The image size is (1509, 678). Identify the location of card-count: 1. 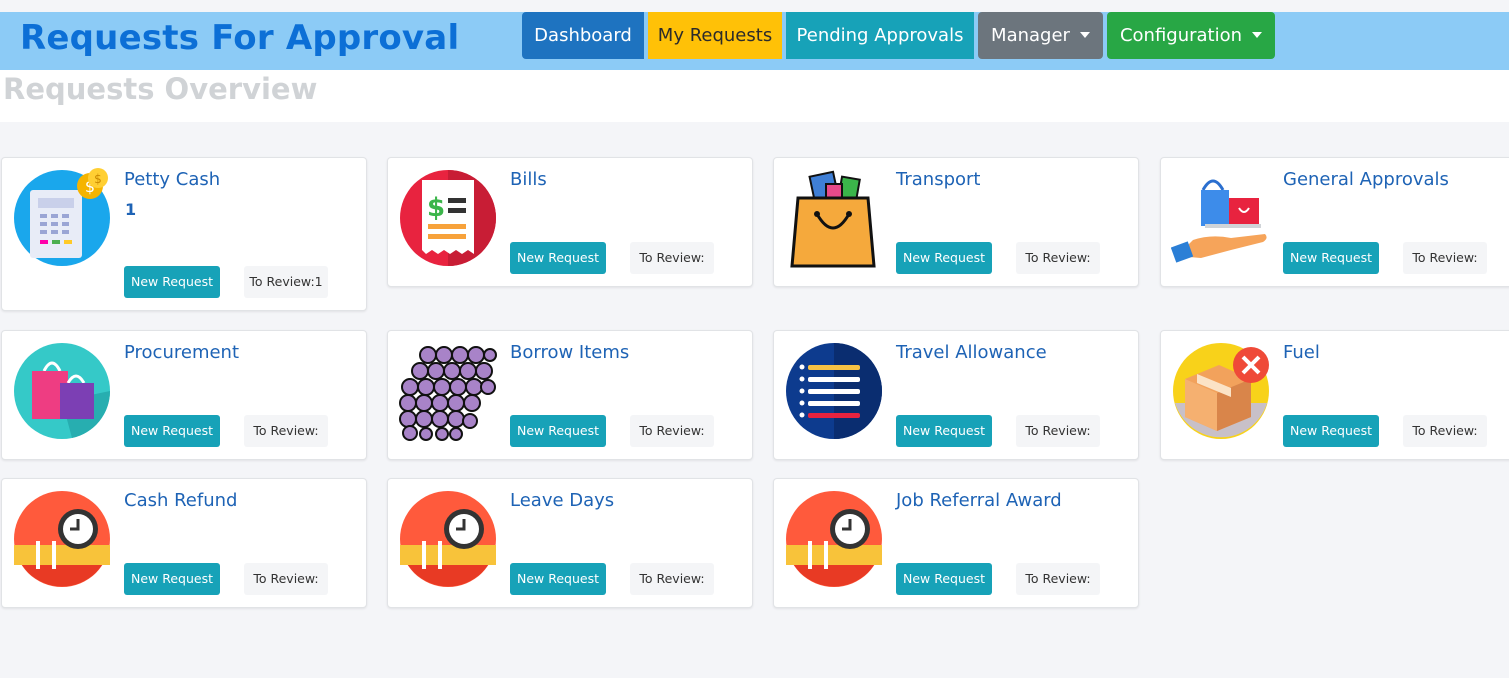
(131, 209).